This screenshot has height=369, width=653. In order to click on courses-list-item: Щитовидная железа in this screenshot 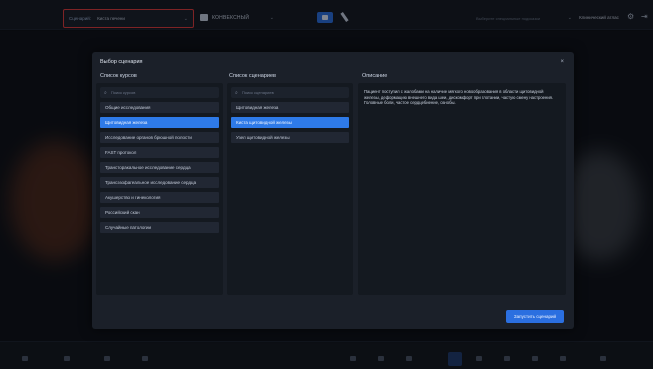, I will do `click(159, 122)`.